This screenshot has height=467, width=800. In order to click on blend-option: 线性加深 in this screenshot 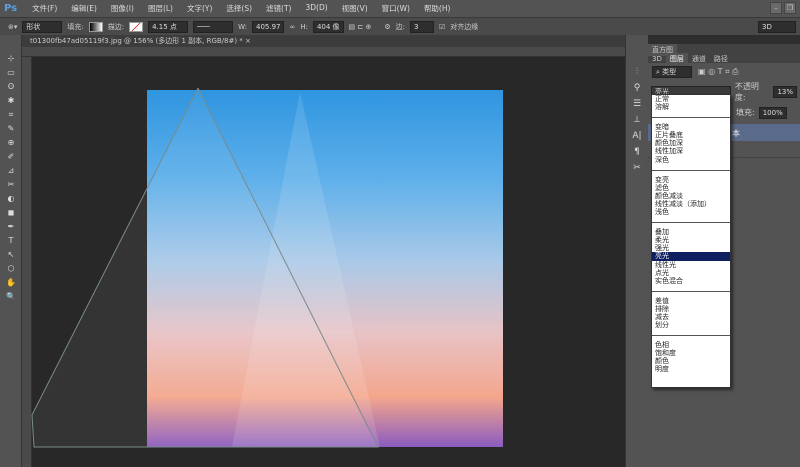, I will do `click(691, 151)`.